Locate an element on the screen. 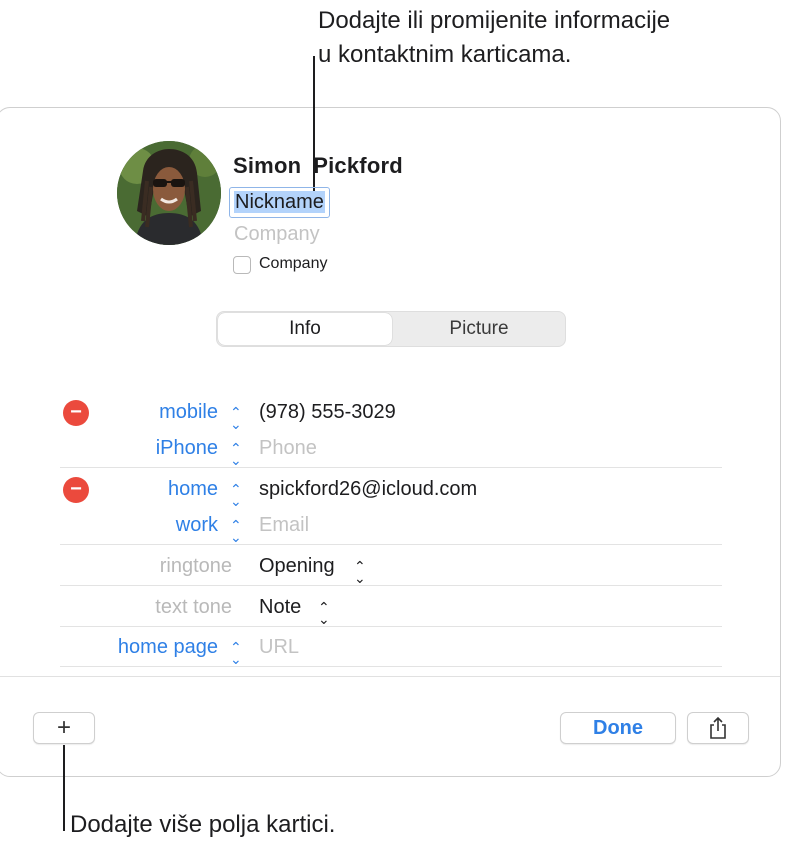 The width and height of the screenshot is (785, 846). nickname-field: Nickname is located at coordinates (279, 202).